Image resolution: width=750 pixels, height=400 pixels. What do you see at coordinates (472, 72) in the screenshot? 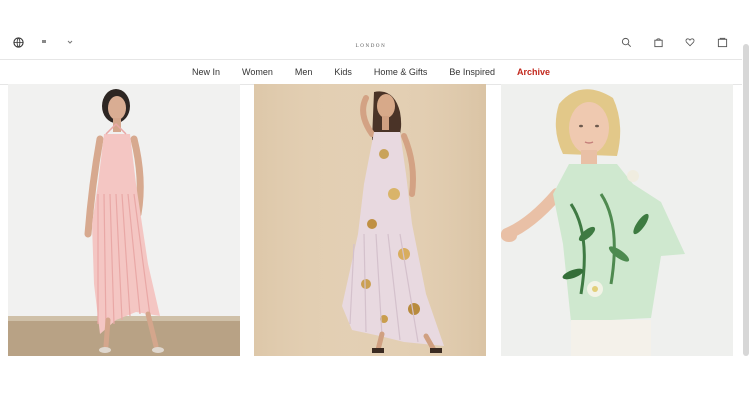
I see `nav-item-be-inspired: Be Inspired` at bounding box center [472, 72].